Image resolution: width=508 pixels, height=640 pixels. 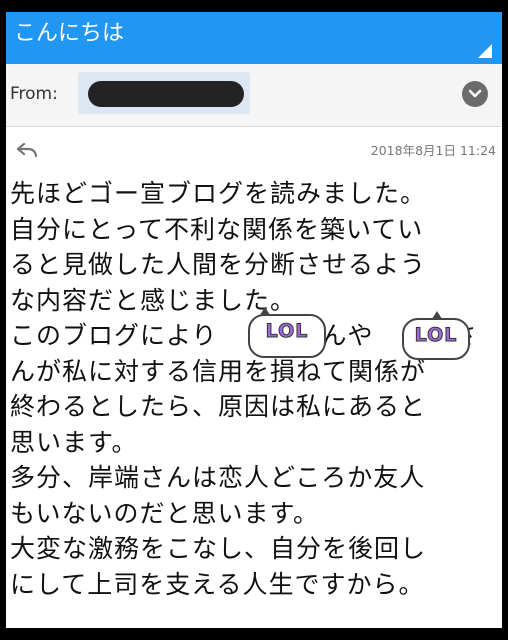 What do you see at coordinates (218, 477) in the screenshot?
I see `body-line: 多分、岸端さんは恋人どころか友人` at bounding box center [218, 477].